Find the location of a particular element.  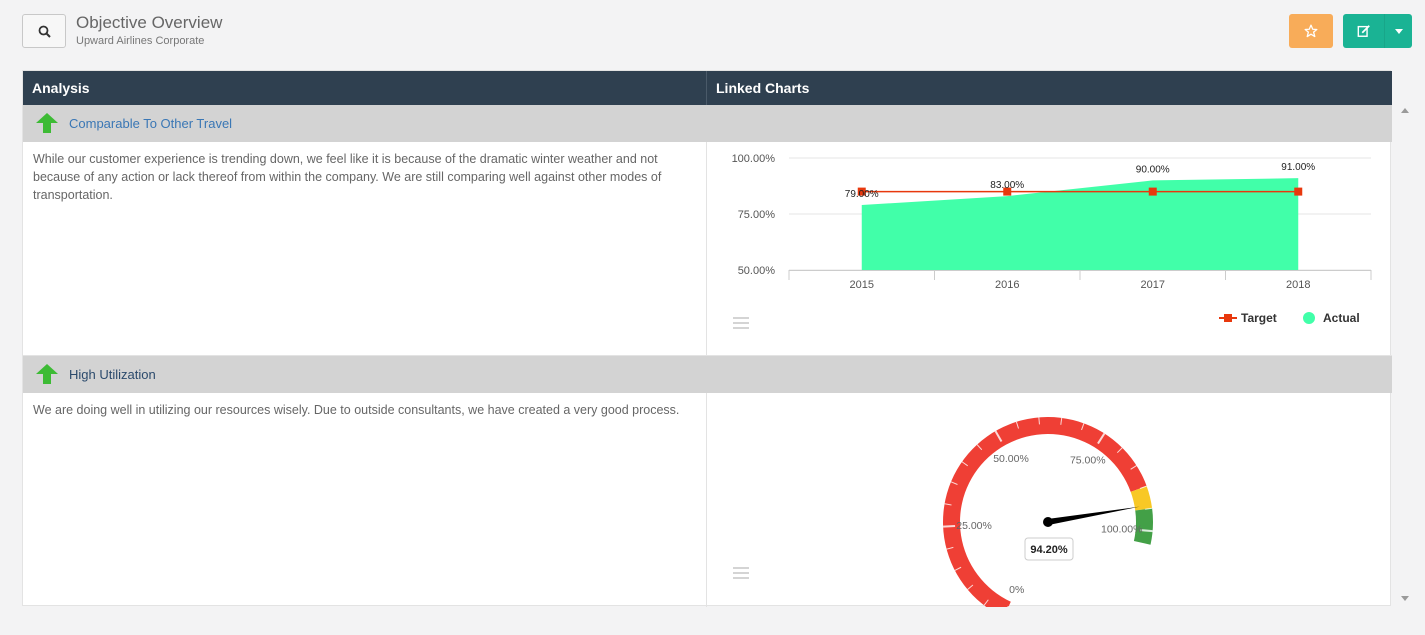

gauge-tick-label: 25.00% is located at coordinates (974, 526).